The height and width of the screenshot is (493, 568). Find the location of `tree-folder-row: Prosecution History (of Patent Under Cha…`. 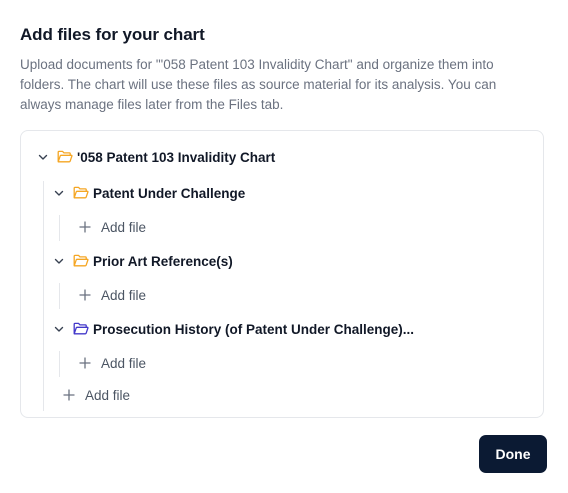

tree-folder-row: Prosecution History (of Patent Under Cha… is located at coordinates (233, 329).